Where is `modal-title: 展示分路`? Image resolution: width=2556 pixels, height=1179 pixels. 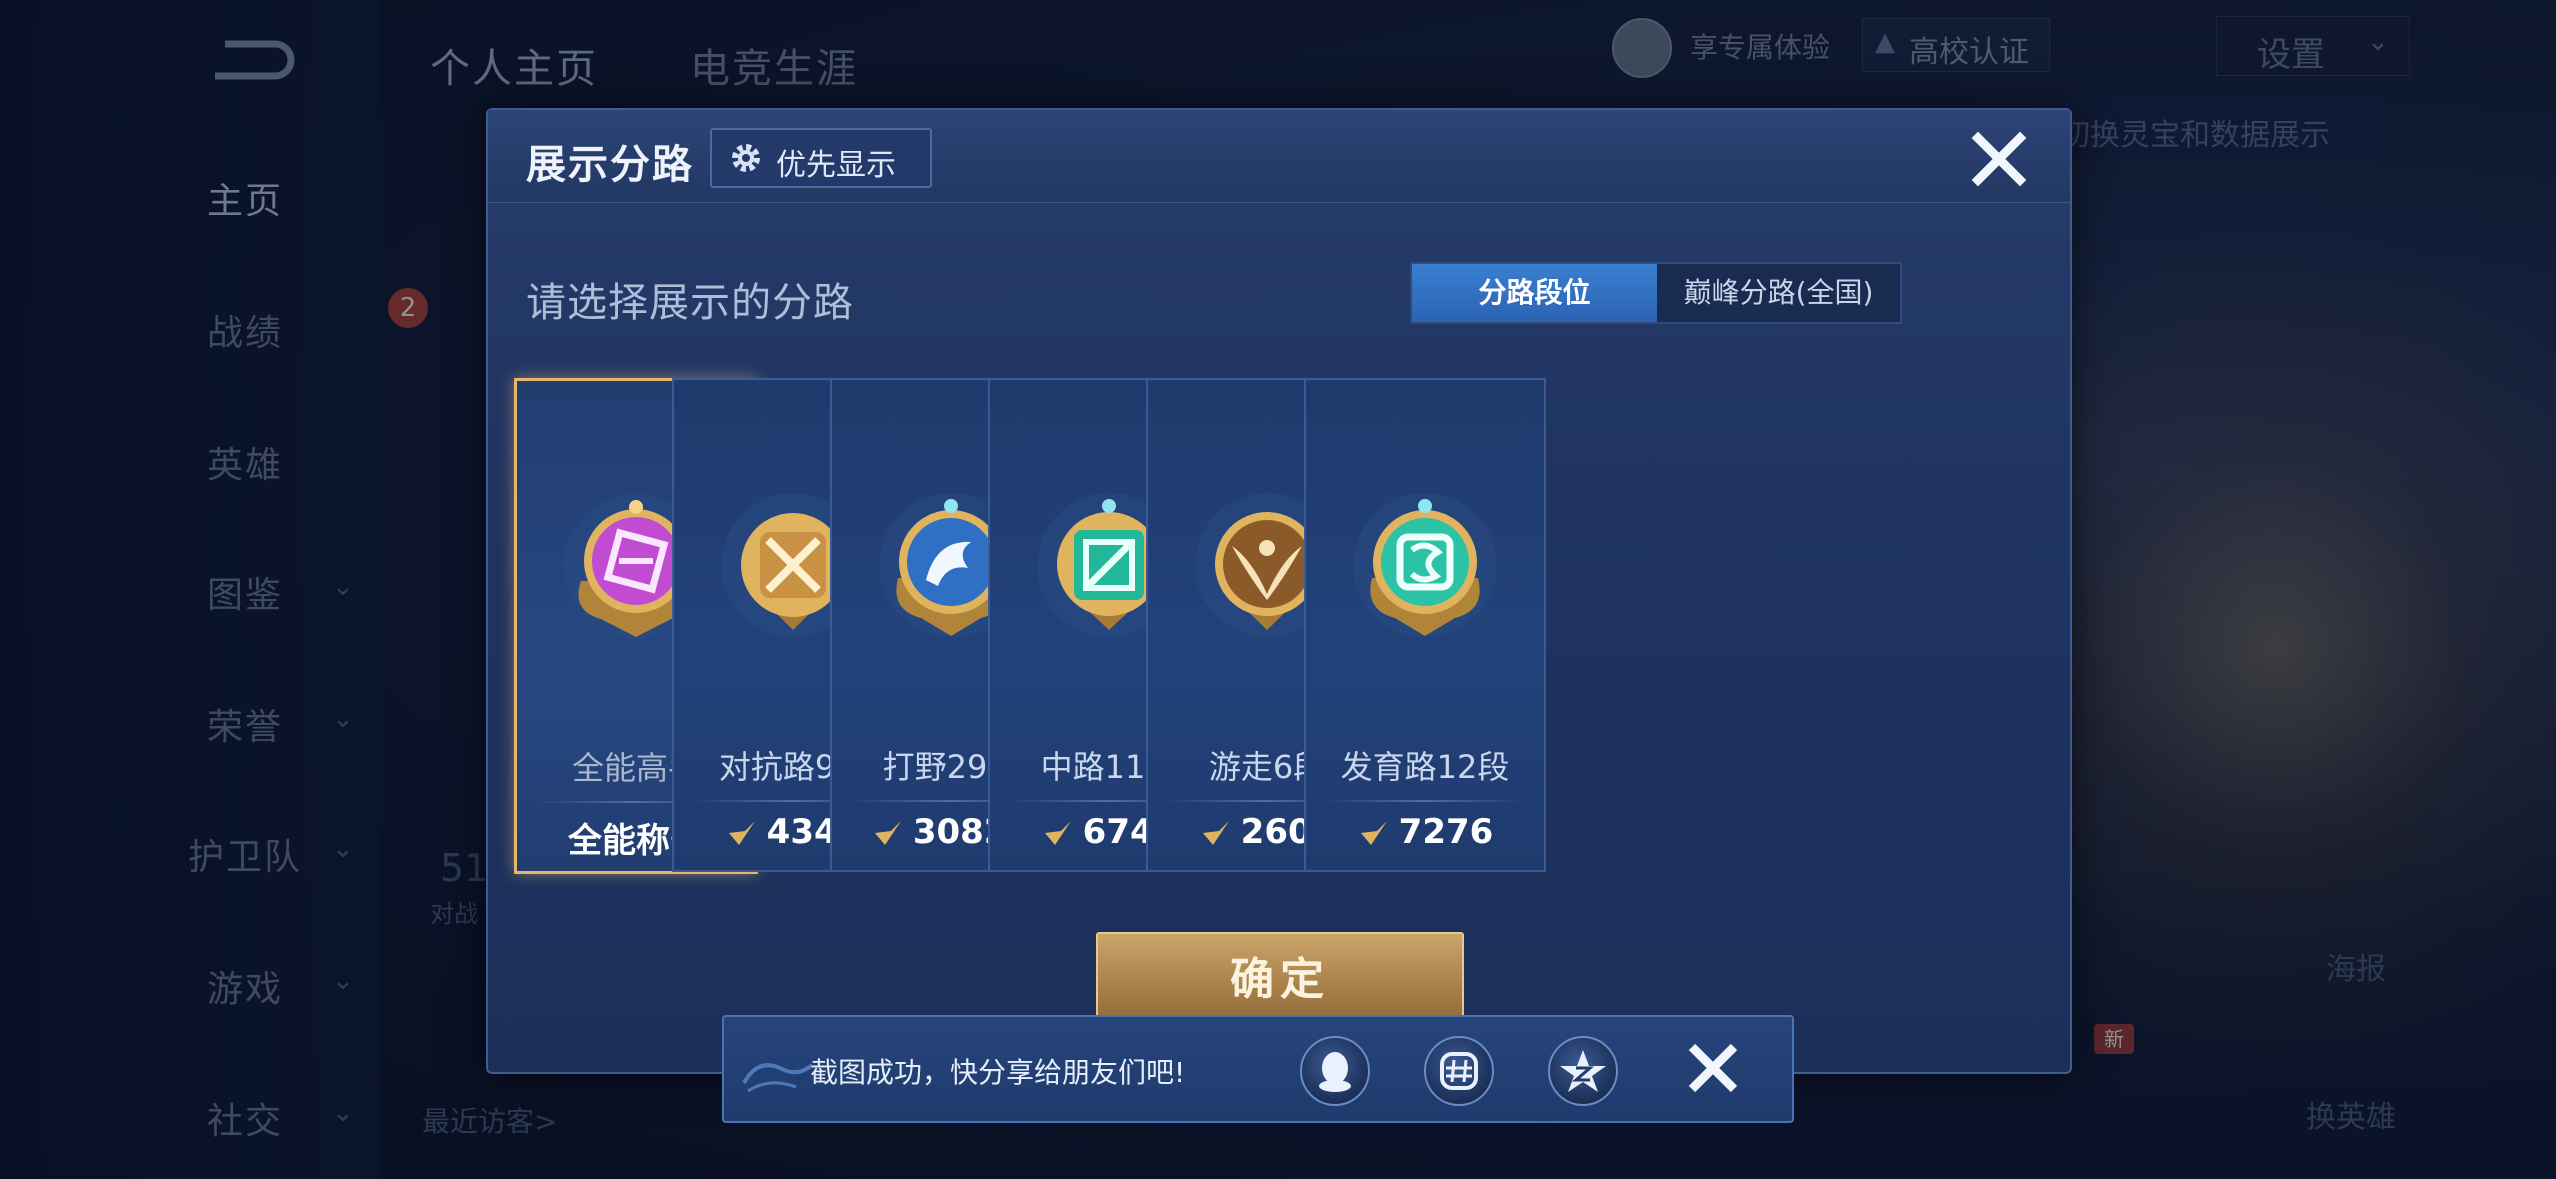
modal-title: 展示分路 is located at coordinates (610, 165).